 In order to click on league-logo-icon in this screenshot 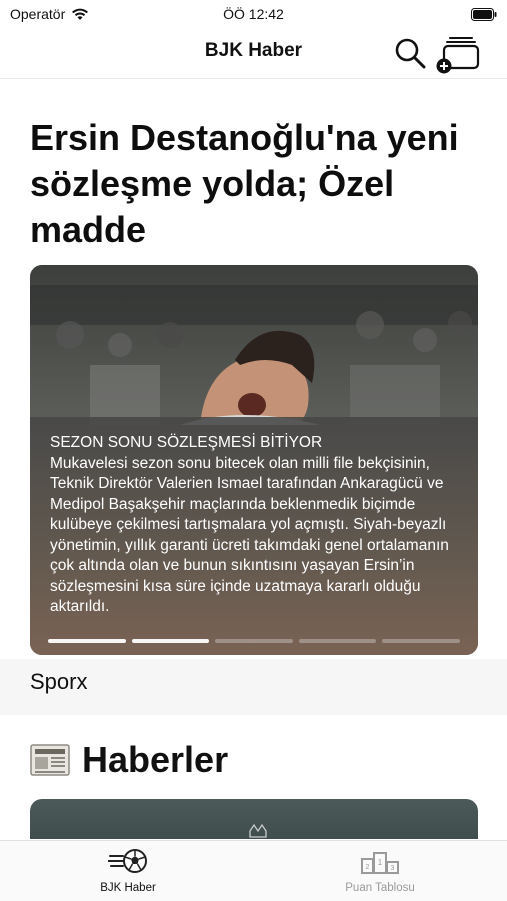, I will do `click(258, 830)`.